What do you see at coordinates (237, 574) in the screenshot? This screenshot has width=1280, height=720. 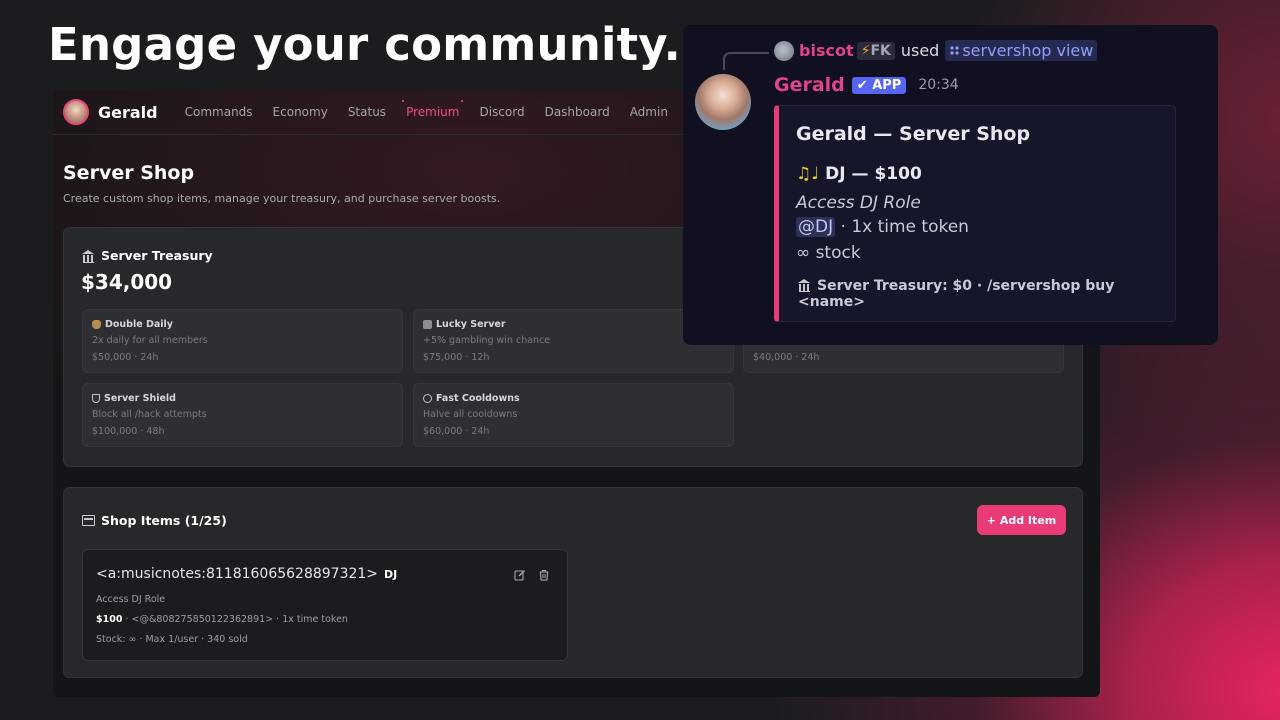 I see `item-emoji-code: <a:musicnotes:811816065628897321>` at bounding box center [237, 574].